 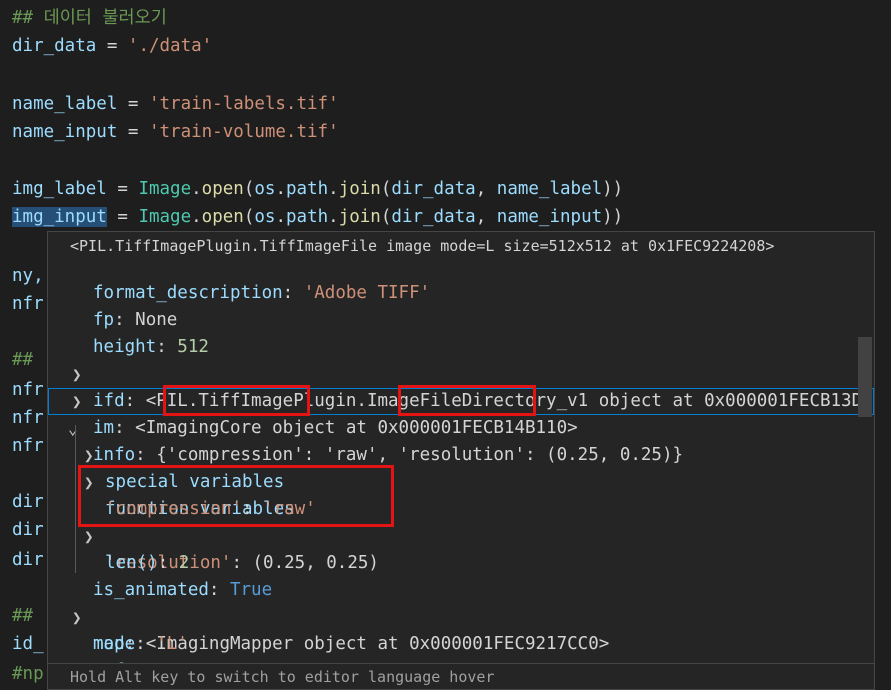 What do you see at coordinates (28, 276) in the screenshot?
I see `code-line-10: ny,` at bounding box center [28, 276].